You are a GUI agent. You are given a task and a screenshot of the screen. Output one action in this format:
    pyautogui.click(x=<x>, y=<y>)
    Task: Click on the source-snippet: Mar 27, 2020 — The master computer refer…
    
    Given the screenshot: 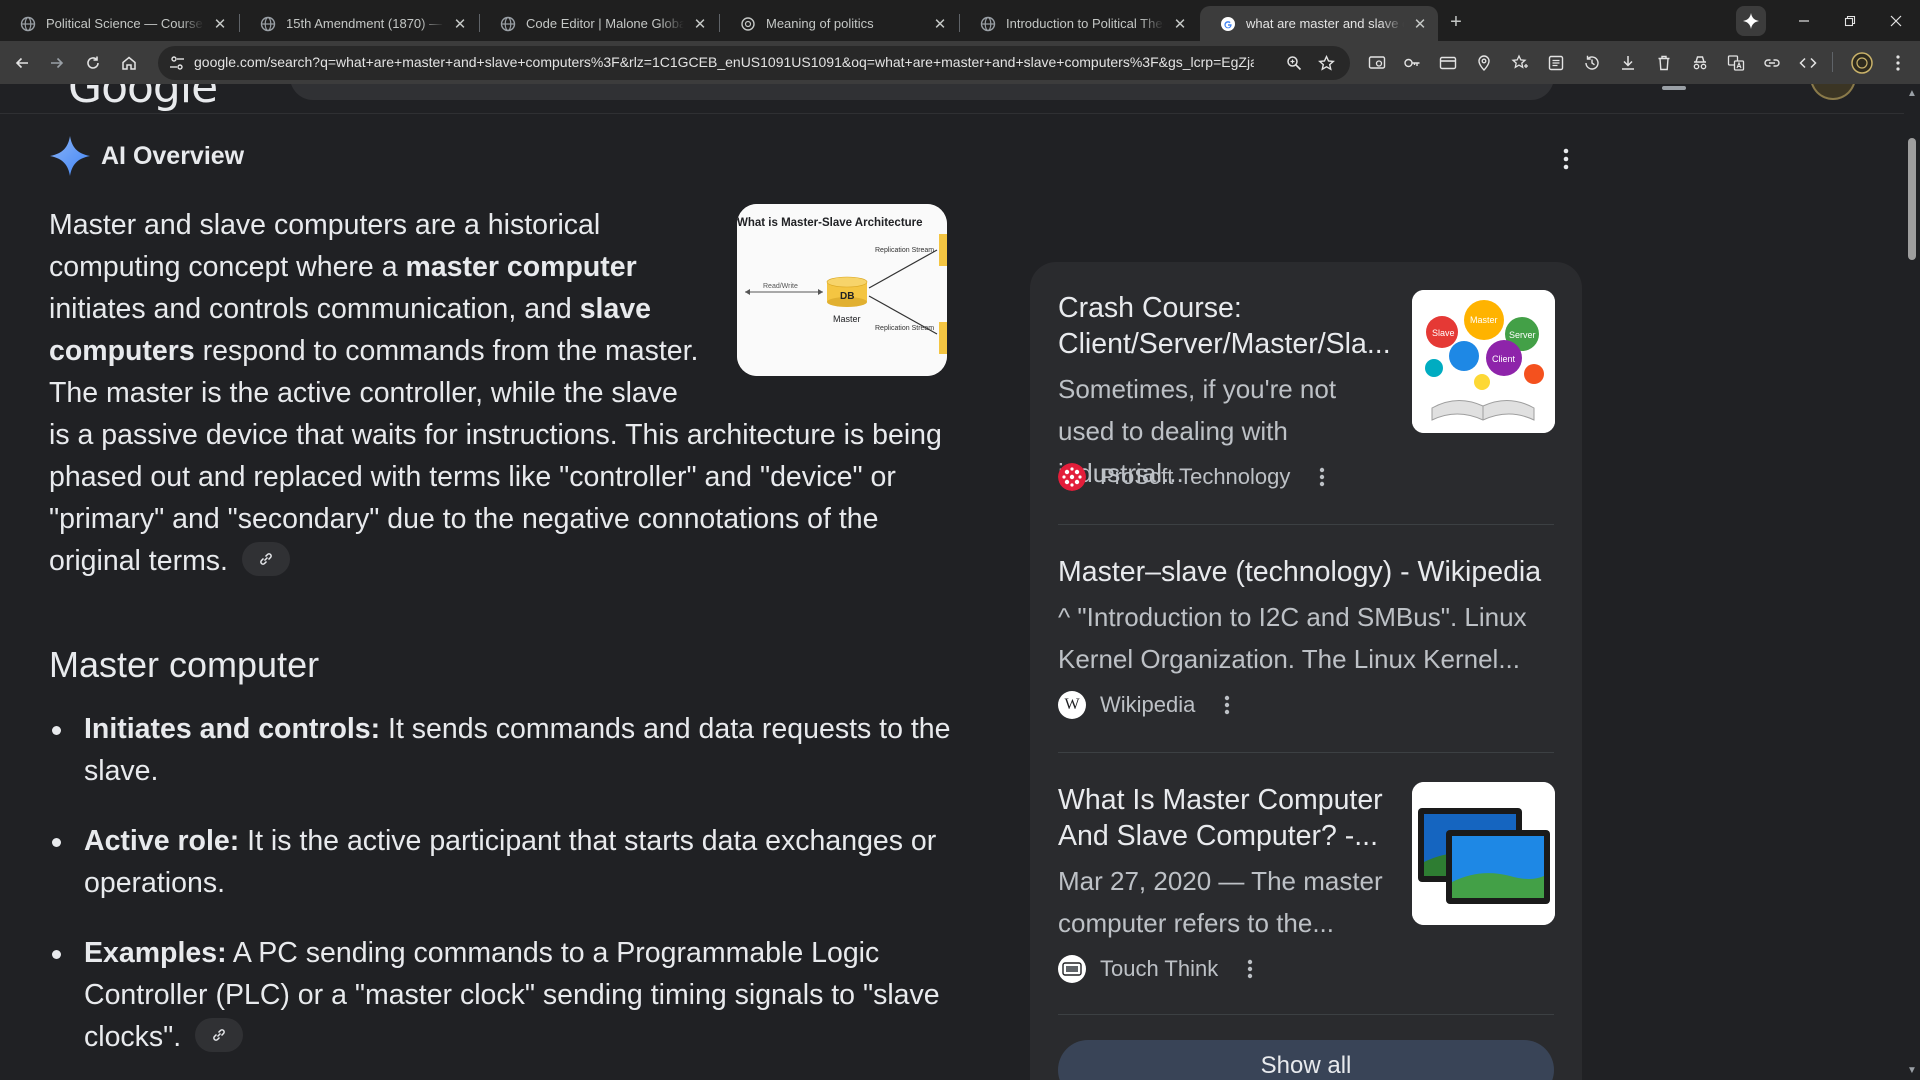 What is the action you would take?
    pyautogui.click(x=1220, y=902)
    